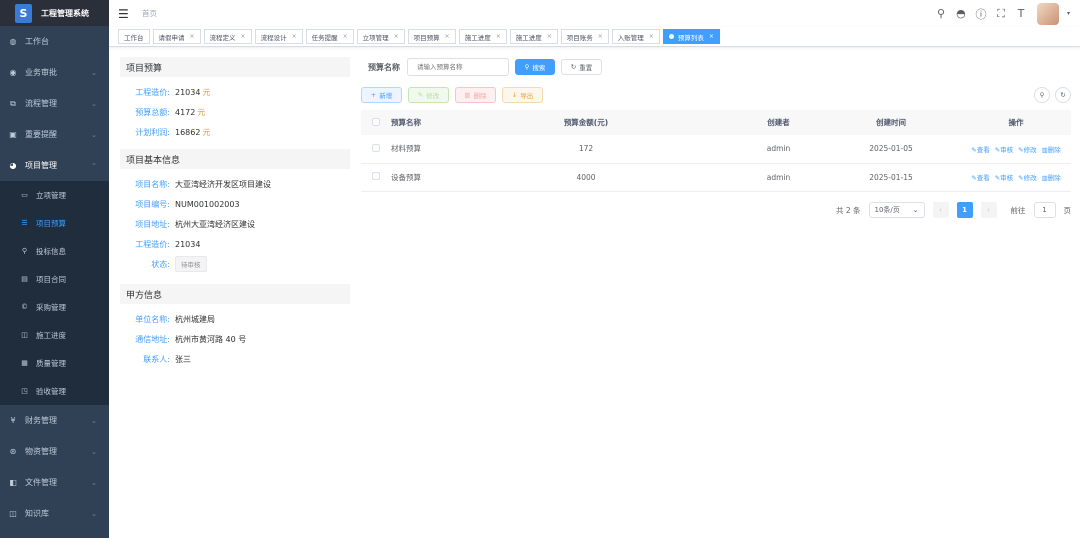  Describe the element at coordinates (54, 513) in the screenshot. I see `sidebar-item-knowledge: ◫ 知识库 ⌄` at that location.